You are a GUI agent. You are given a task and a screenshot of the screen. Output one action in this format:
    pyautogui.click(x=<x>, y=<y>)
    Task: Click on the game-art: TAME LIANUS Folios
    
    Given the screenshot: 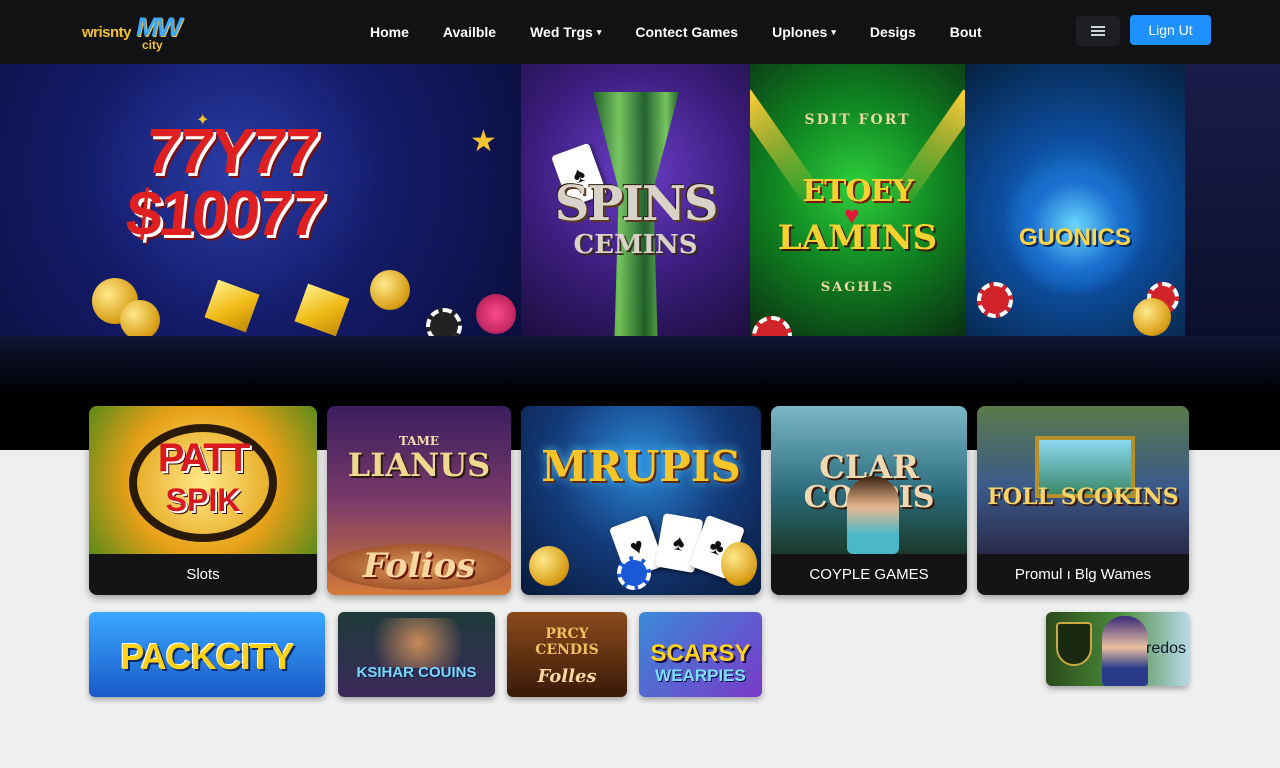 What is the action you would take?
    pyautogui.click(x=419, y=500)
    